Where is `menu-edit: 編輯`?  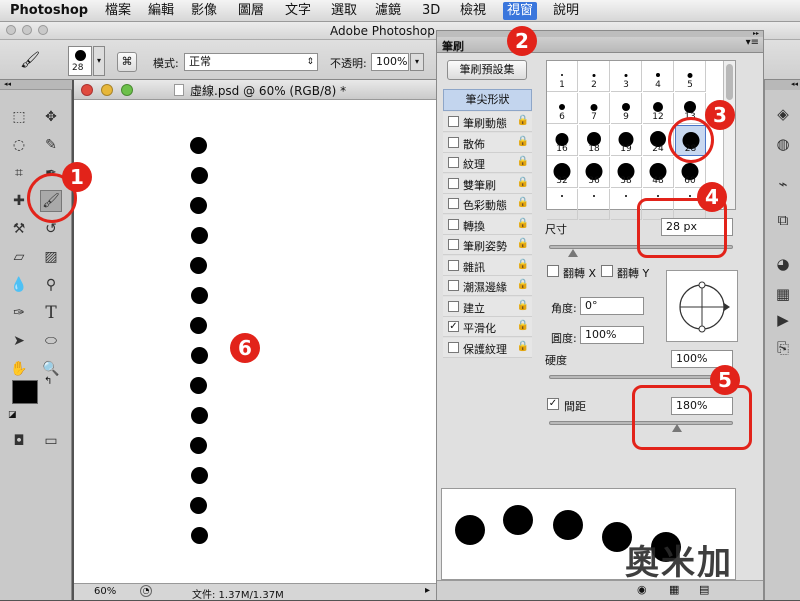 menu-edit: 編輯 is located at coordinates (161, 11).